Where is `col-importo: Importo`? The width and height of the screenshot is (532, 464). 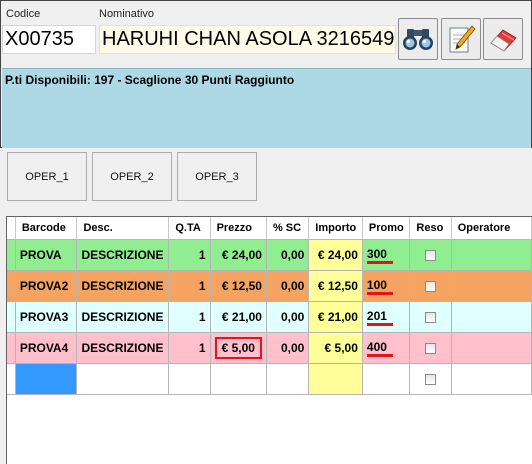 col-importo: Importo is located at coordinates (335, 228).